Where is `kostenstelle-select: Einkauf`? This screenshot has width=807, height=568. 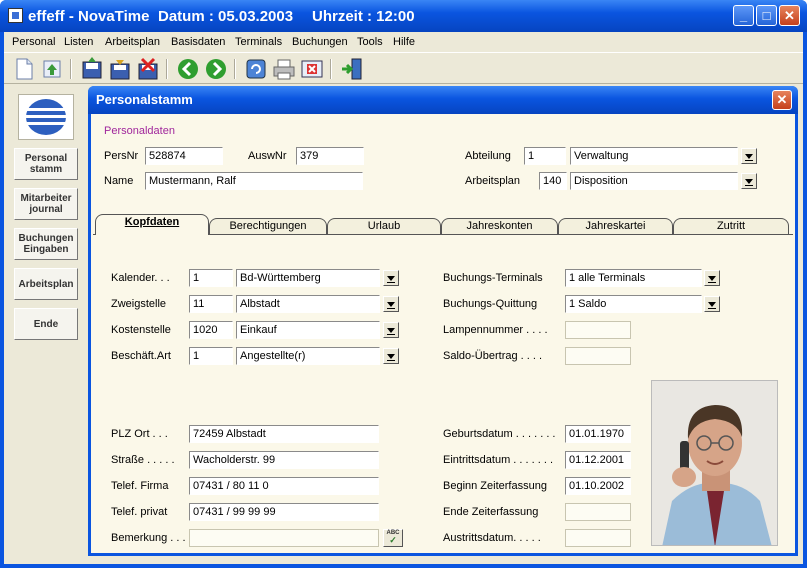
kostenstelle-select: Einkauf is located at coordinates (308, 330).